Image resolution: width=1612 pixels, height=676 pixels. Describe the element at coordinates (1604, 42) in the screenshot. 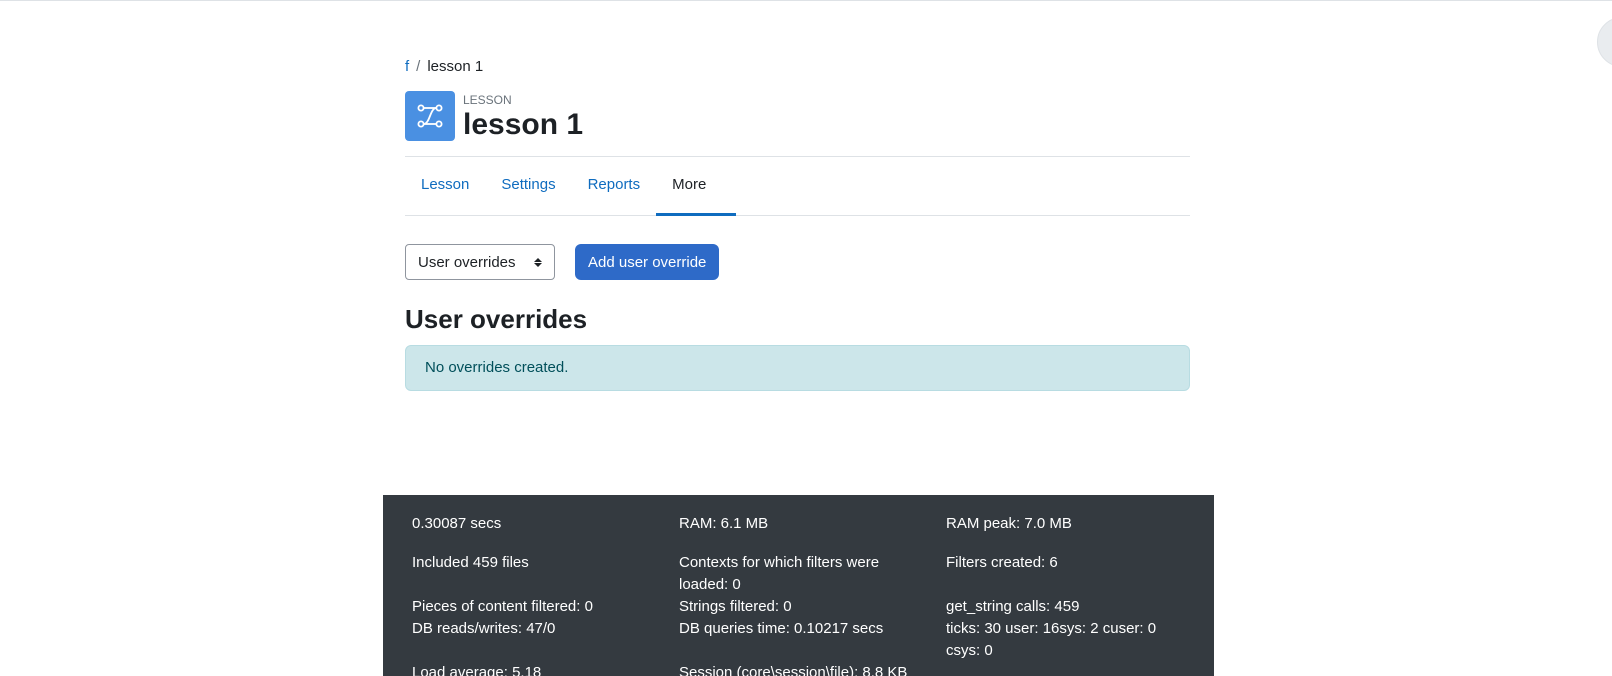

I see `drawer-toggle-button` at that location.